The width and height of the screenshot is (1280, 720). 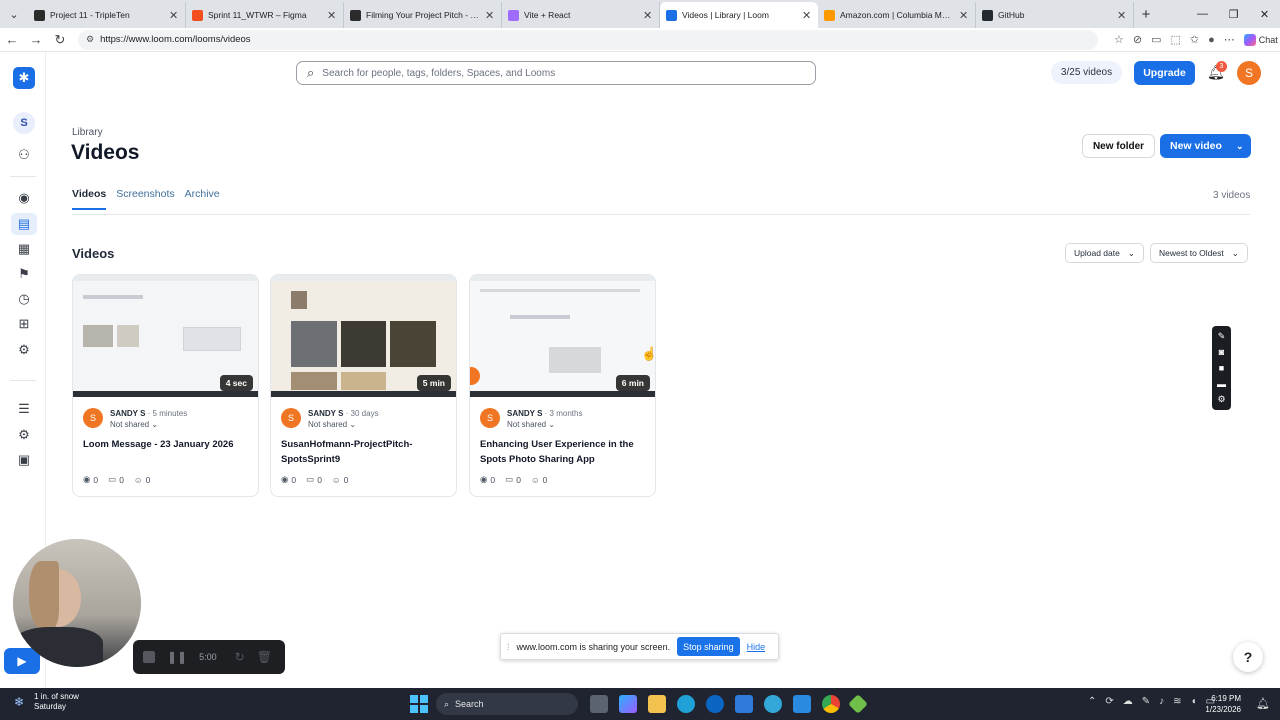 I want to click on taskbar-search: ⌕ Search, so click(x=507, y=704).